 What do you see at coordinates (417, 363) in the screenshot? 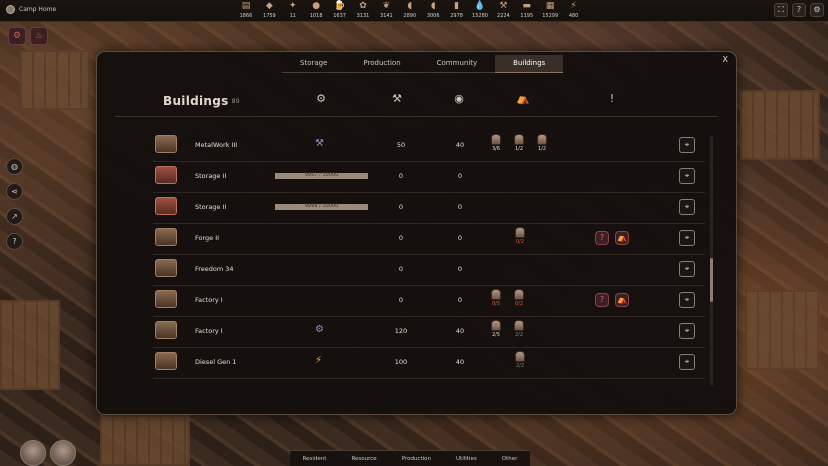
I see `table-row: Diesel Gen 1 ⚡ 100 40 2/2 ⌖` at bounding box center [417, 363].